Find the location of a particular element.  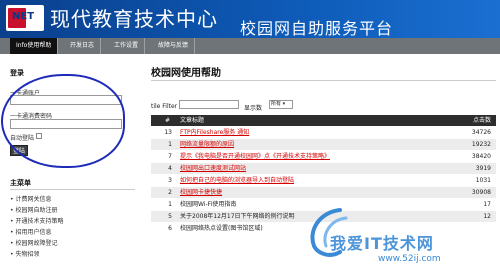

menu-item-tech-support: • 开通技术支持策略 is located at coordinates (36, 220).